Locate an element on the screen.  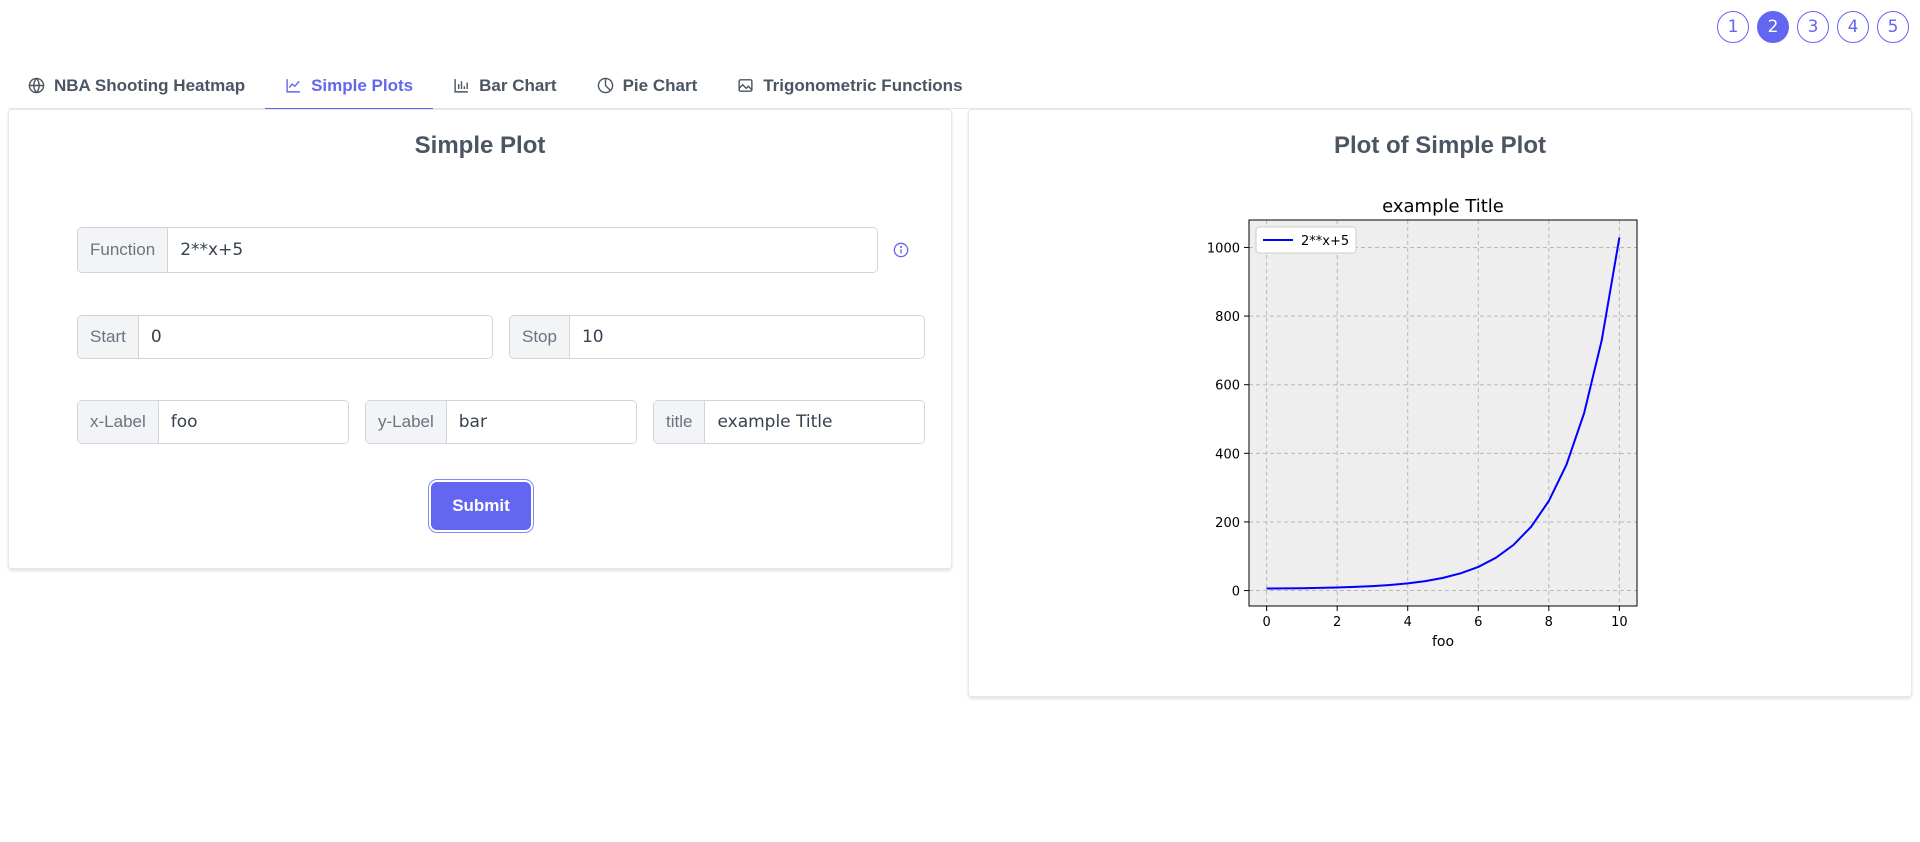
function-input-group: Function is located at coordinates (477, 250).